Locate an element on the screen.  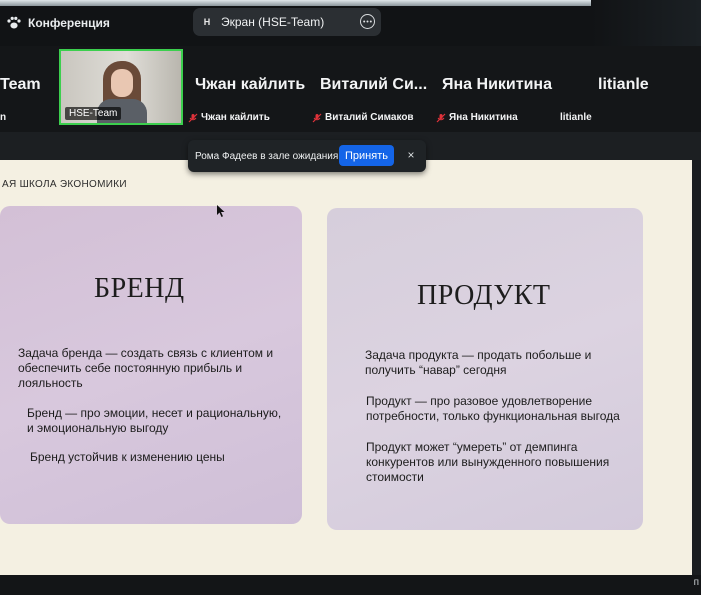
participant-name: Чжан кайлить is located at coordinates (250, 84).